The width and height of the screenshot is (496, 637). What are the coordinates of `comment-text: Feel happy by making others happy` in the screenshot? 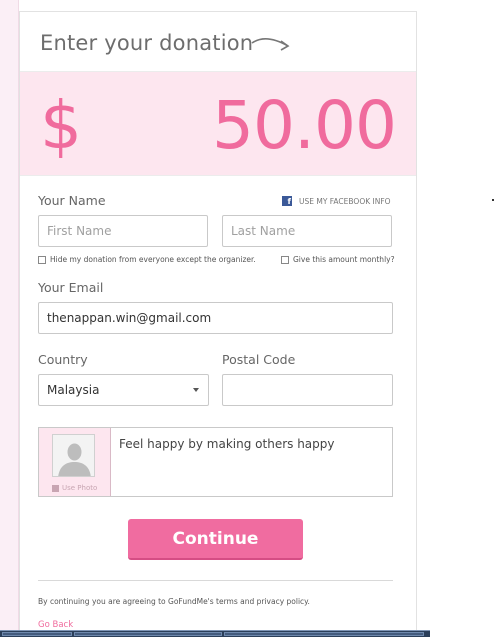 It's located at (227, 444).